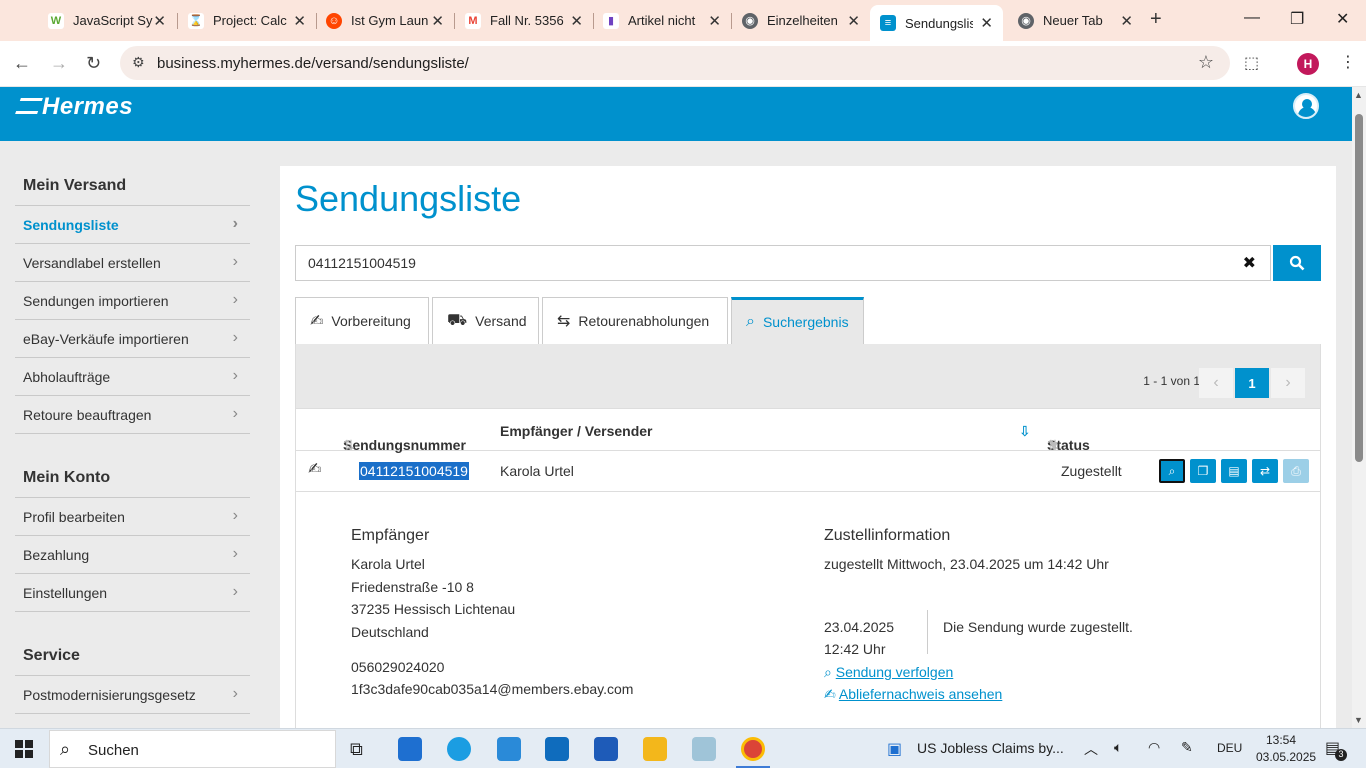 The width and height of the screenshot is (1366, 768). I want to click on sidebar-item-postmodernisierung: Postmodernisierungsgesetz, so click(132, 695).